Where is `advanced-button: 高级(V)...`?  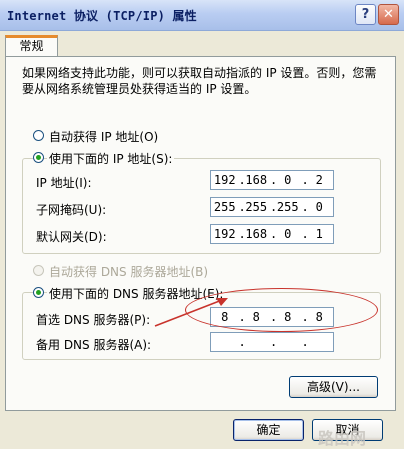 advanced-button: 高级(V)... is located at coordinates (333, 387).